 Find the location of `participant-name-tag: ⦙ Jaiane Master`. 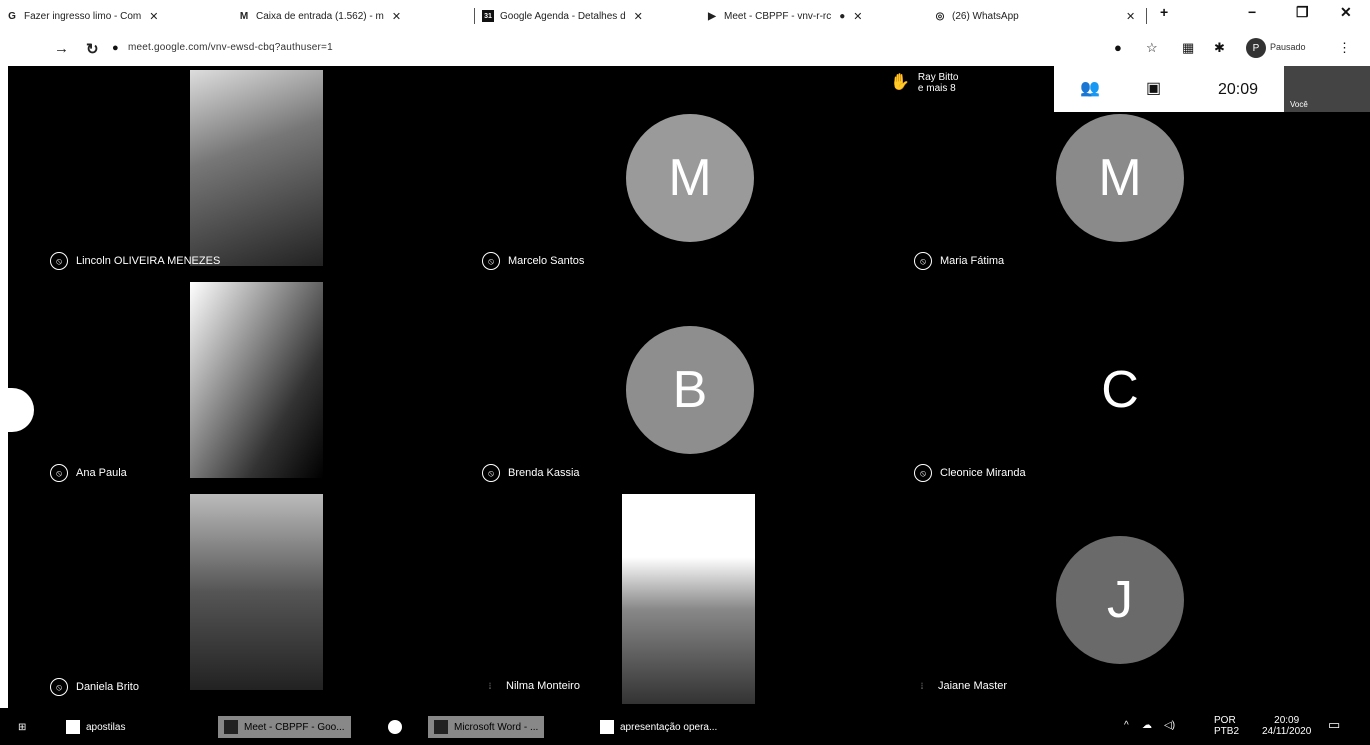

participant-name-tag: ⦙ Jaiane Master is located at coordinates (960, 686).